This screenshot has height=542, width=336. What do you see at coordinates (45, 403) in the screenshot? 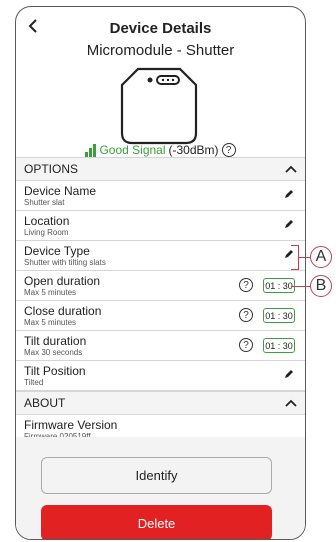
I see `about-section-label: ABOUT` at bounding box center [45, 403].